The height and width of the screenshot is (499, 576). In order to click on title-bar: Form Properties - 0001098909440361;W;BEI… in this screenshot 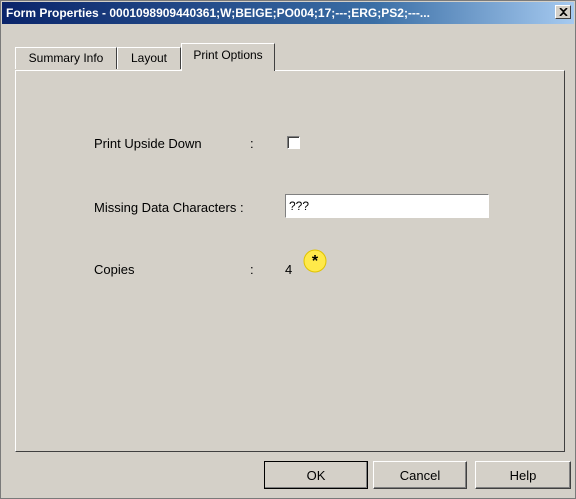, I will do `click(288, 13)`.